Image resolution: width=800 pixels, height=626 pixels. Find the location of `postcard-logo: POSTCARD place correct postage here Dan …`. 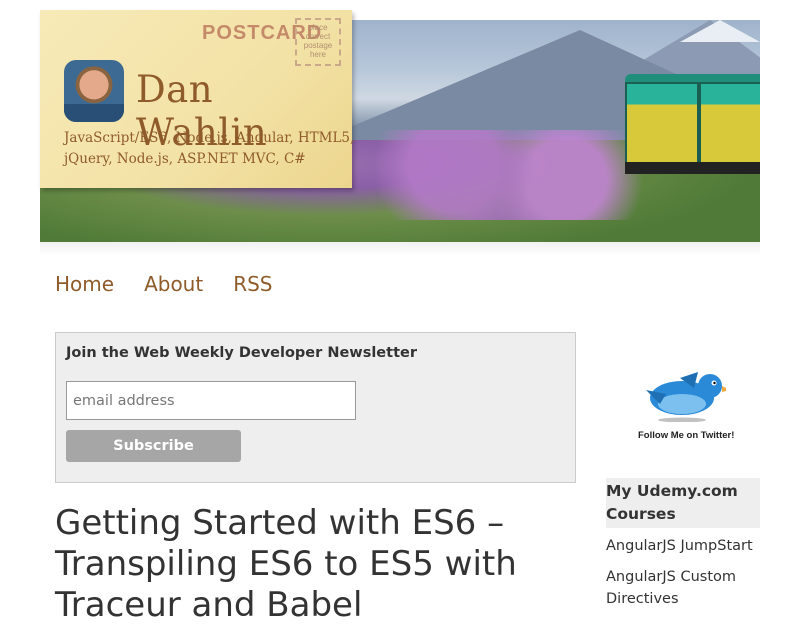

postcard-logo: POSTCARD place correct postage here Dan … is located at coordinates (197, 99).